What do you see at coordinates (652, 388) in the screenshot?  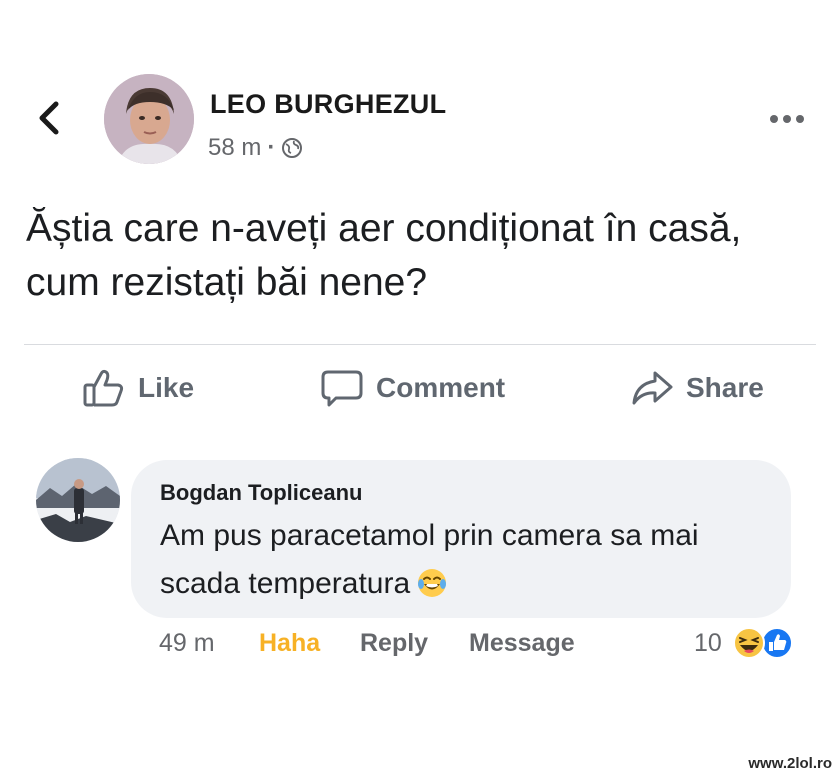 I see `share-arrow-icon` at bounding box center [652, 388].